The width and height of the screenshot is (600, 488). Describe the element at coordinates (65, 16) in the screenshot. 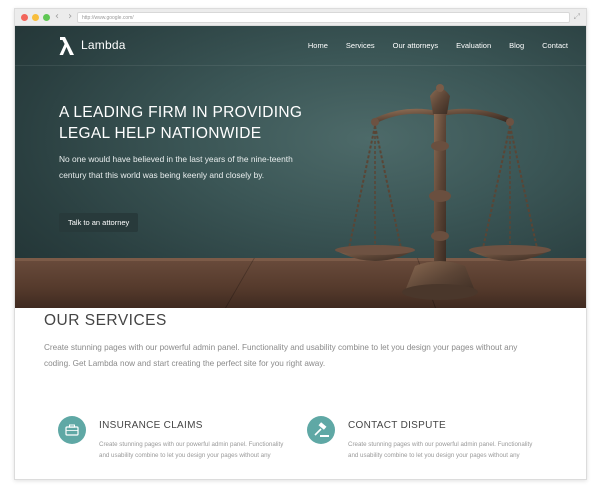

I see `back-forward-icon: ‹ ›` at that location.